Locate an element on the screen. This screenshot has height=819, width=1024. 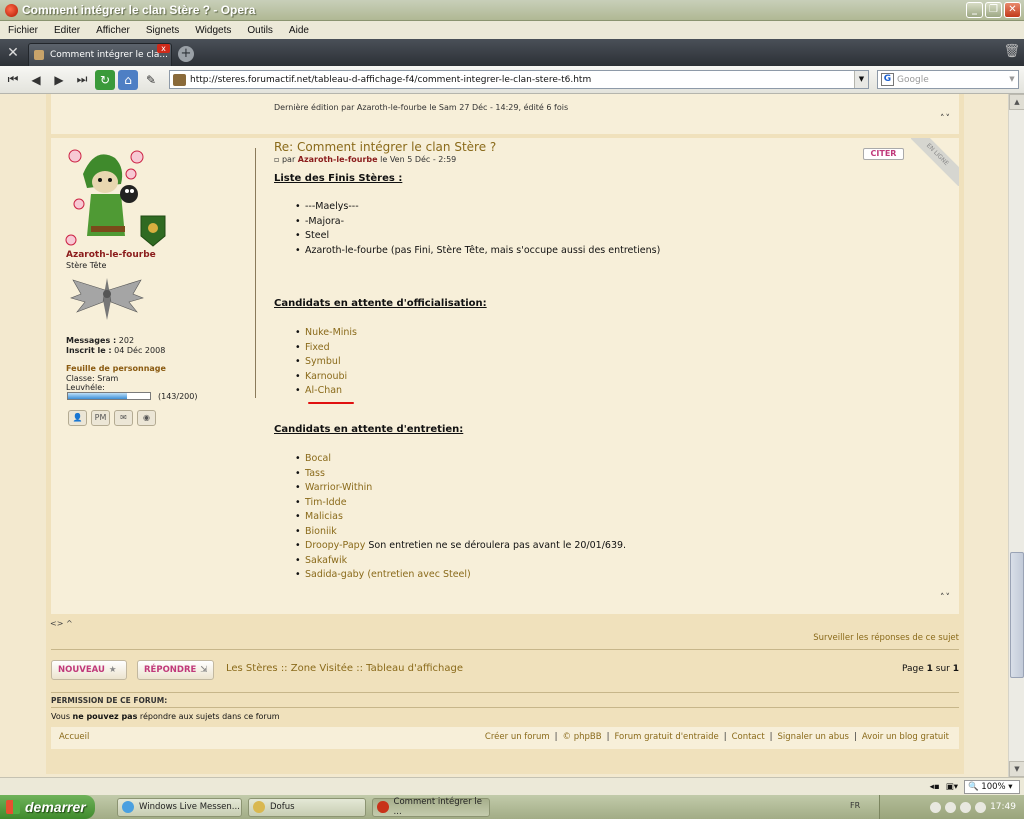
list-item: Malicias is located at coordinates (460, 517).